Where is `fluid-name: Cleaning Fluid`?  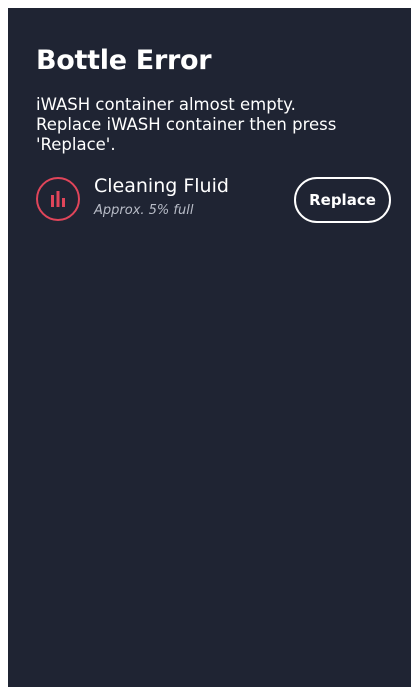 fluid-name: Cleaning Fluid is located at coordinates (161, 186).